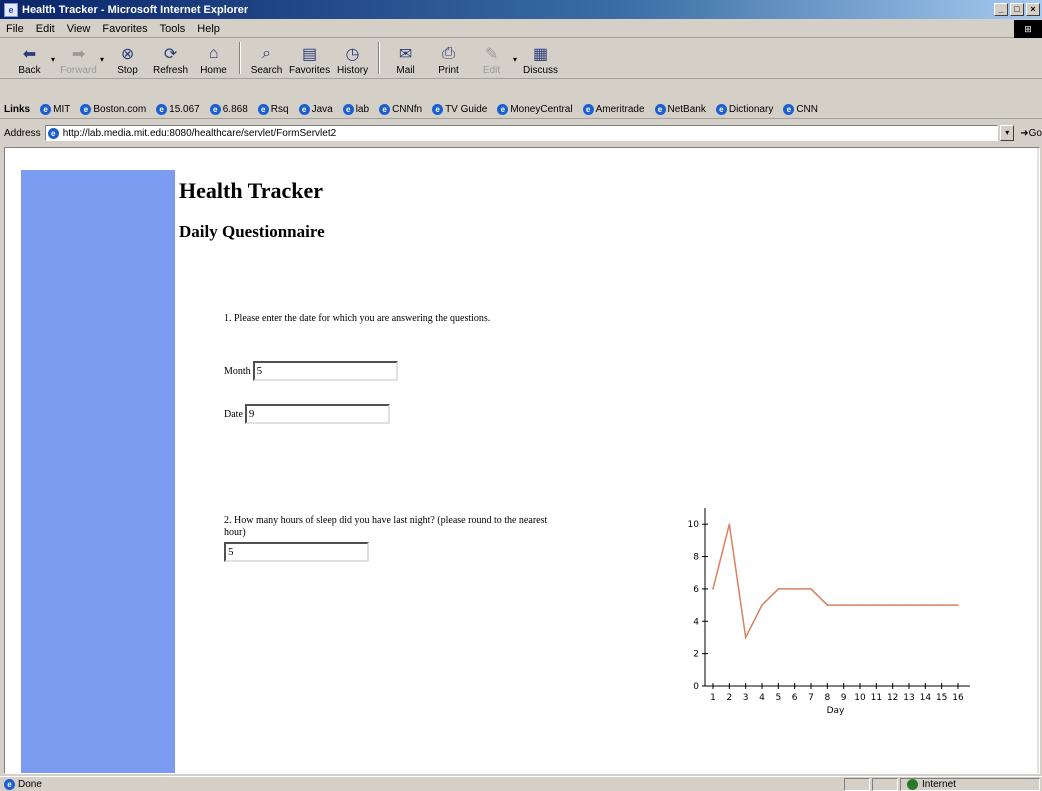 The width and height of the screenshot is (1042, 791). Describe the element at coordinates (827, 698) in the screenshot. I see `x-tick-label: 8` at that location.